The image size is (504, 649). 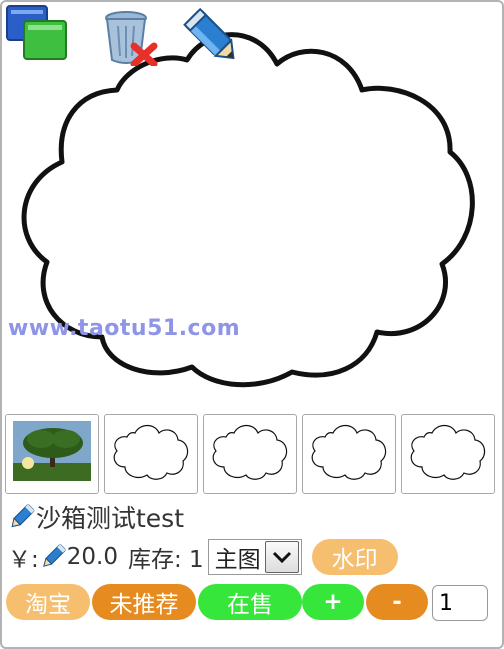 What do you see at coordinates (237, 560) in the screenshot?
I see `image-type-selected: 主图` at bounding box center [237, 560].